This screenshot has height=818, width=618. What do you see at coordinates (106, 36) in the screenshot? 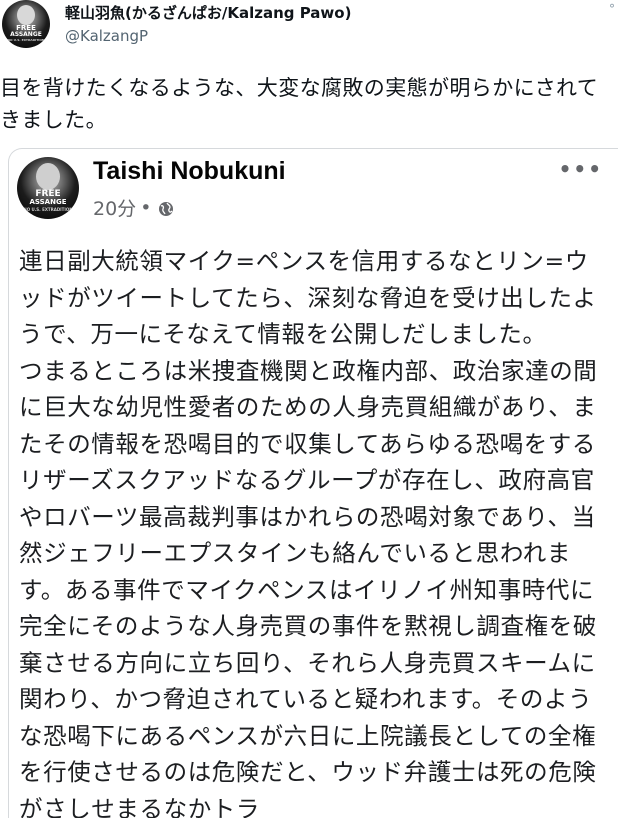
I see `user-handle: @KalzangP` at bounding box center [106, 36].